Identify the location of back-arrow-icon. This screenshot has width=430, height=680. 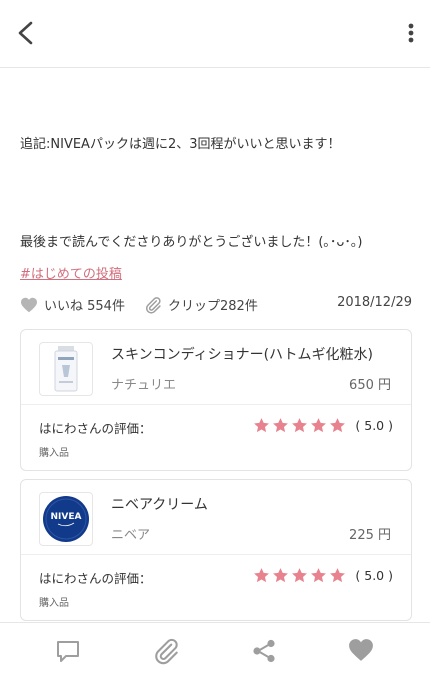
(25, 33).